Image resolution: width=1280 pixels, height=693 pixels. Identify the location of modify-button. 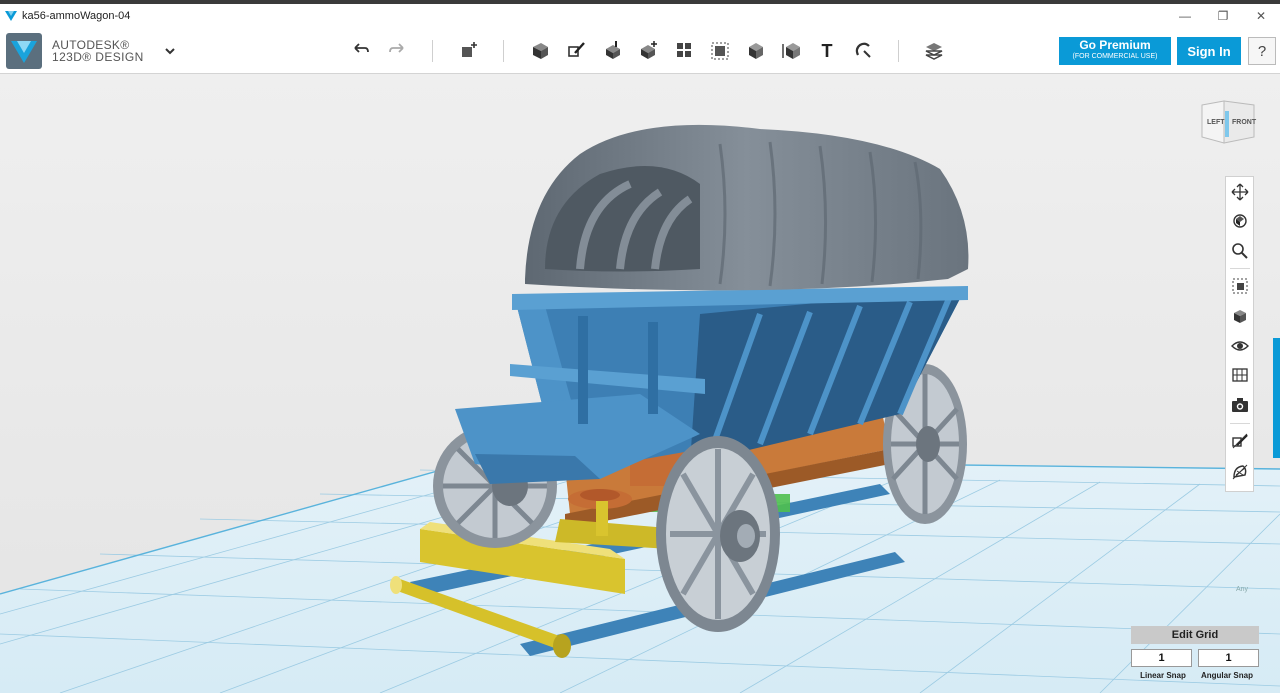
(649, 50).